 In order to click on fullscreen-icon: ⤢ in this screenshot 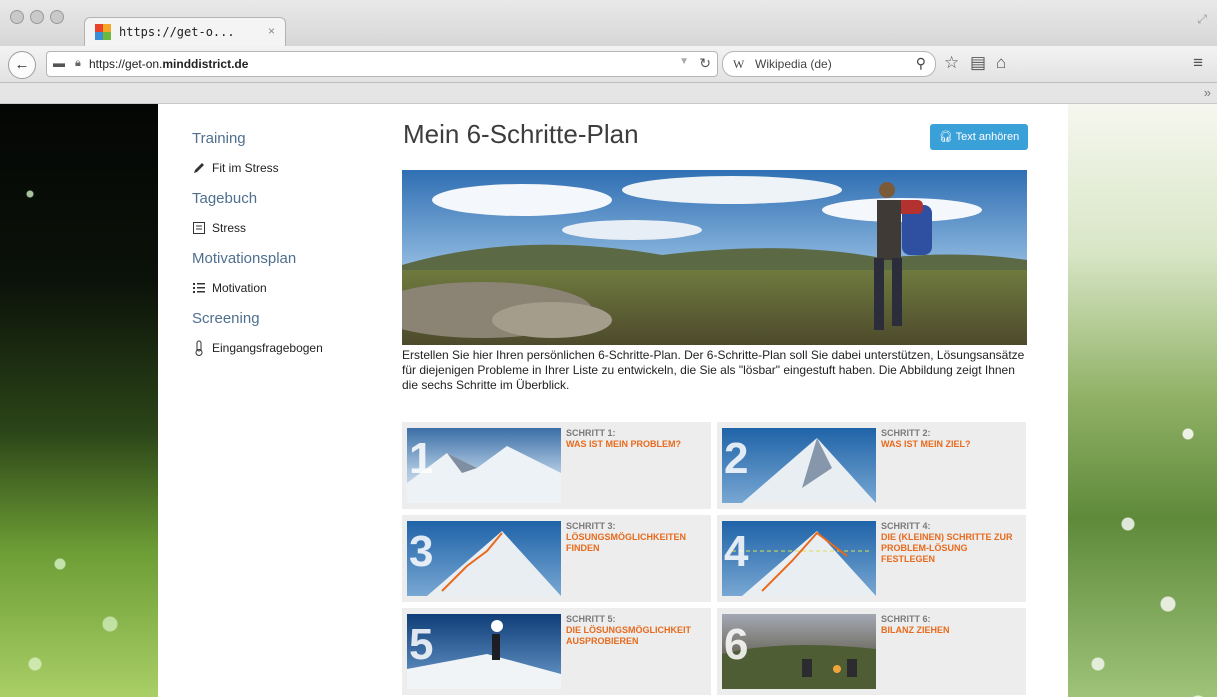, I will do `click(1202, 19)`.